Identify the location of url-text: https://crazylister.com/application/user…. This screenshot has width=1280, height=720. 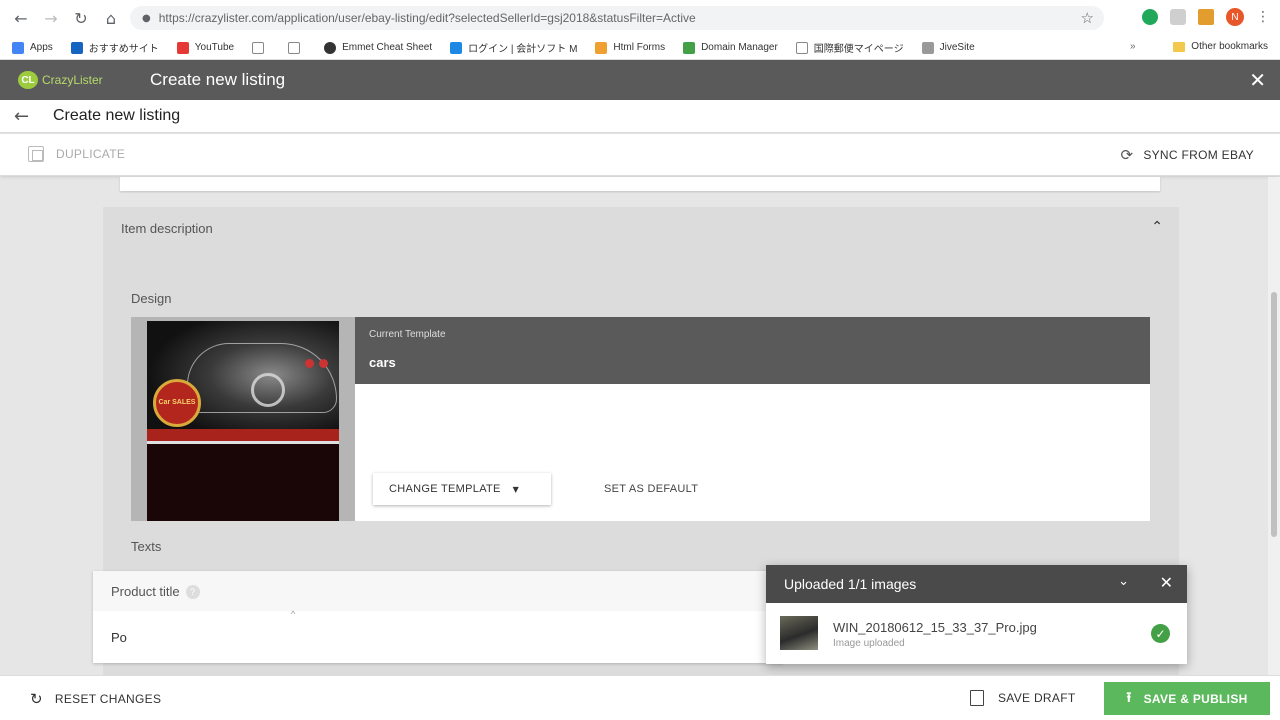
(427, 18).